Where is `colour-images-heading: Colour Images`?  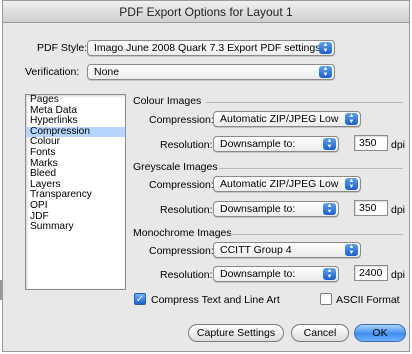
colour-images-heading: Colour Images is located at coordinates (167, 101).